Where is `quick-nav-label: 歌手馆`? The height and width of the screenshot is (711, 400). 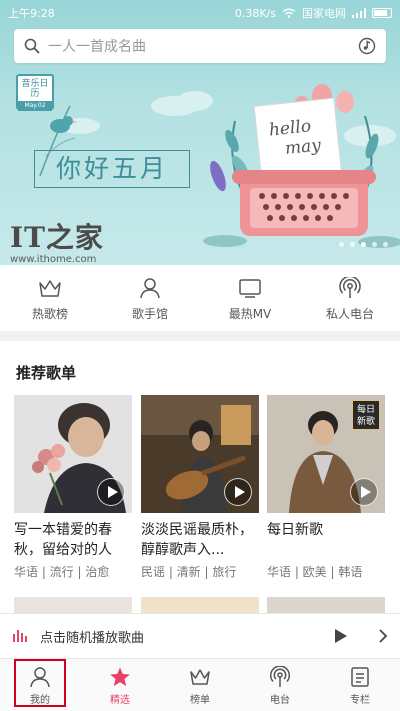
quick-nav-label: 歌手馆 is located at coordinates (149, 314).